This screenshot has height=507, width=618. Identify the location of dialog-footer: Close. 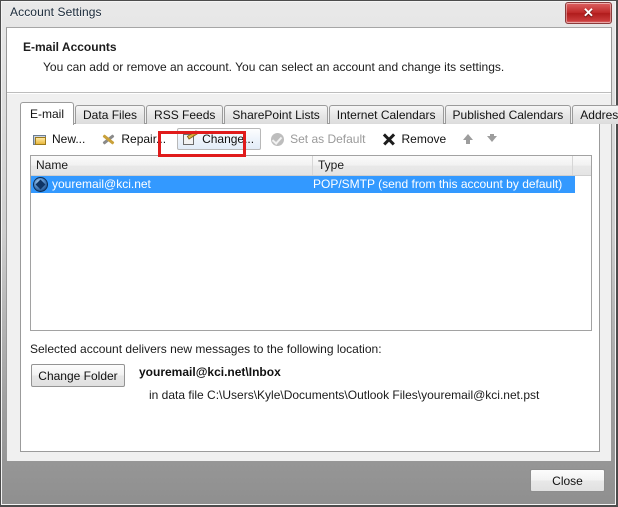
(309, 480).